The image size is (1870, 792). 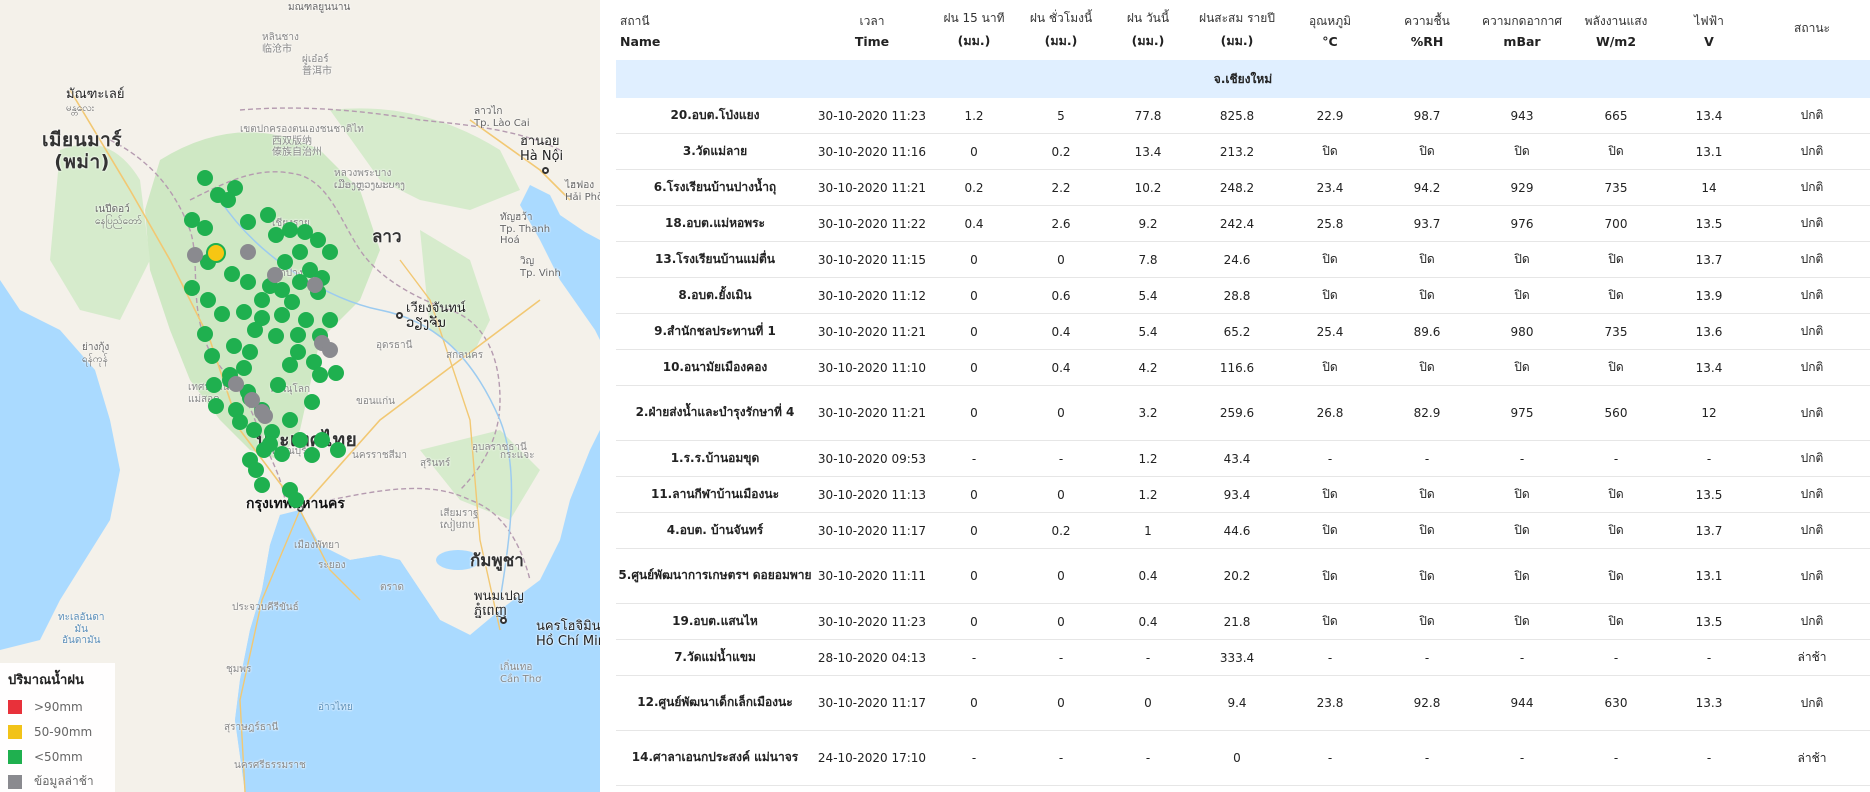 I want to click on station-name-link: 7.วัดแม่น้ำแขม, so click(x=715, y=657).